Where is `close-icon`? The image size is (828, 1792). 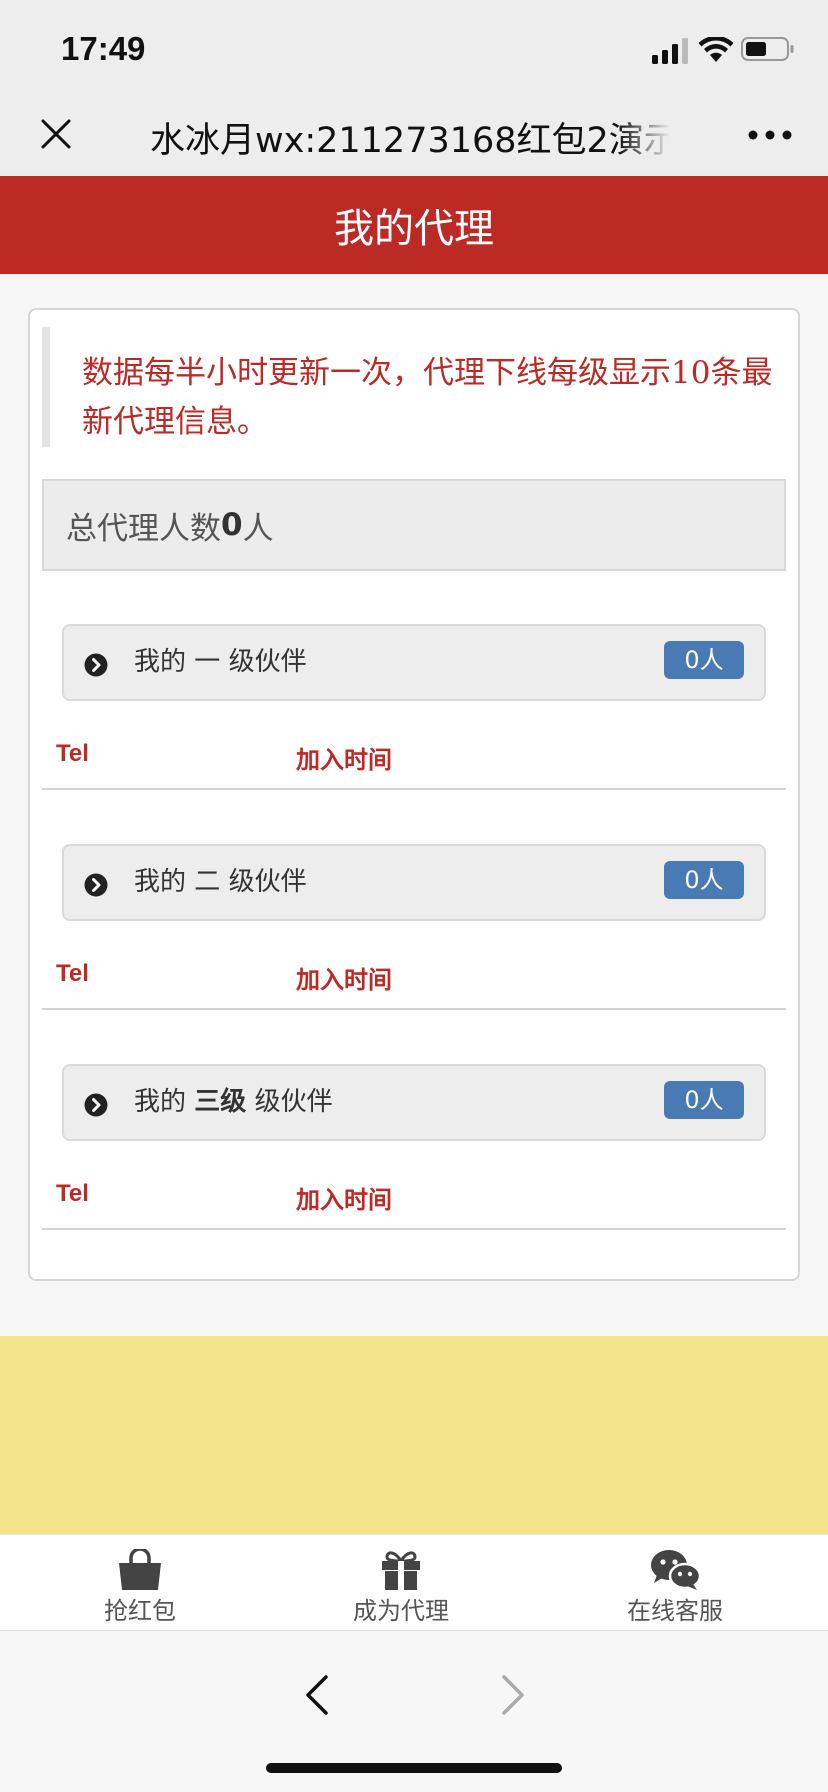 close-icon is located at coordinates (56, 134).